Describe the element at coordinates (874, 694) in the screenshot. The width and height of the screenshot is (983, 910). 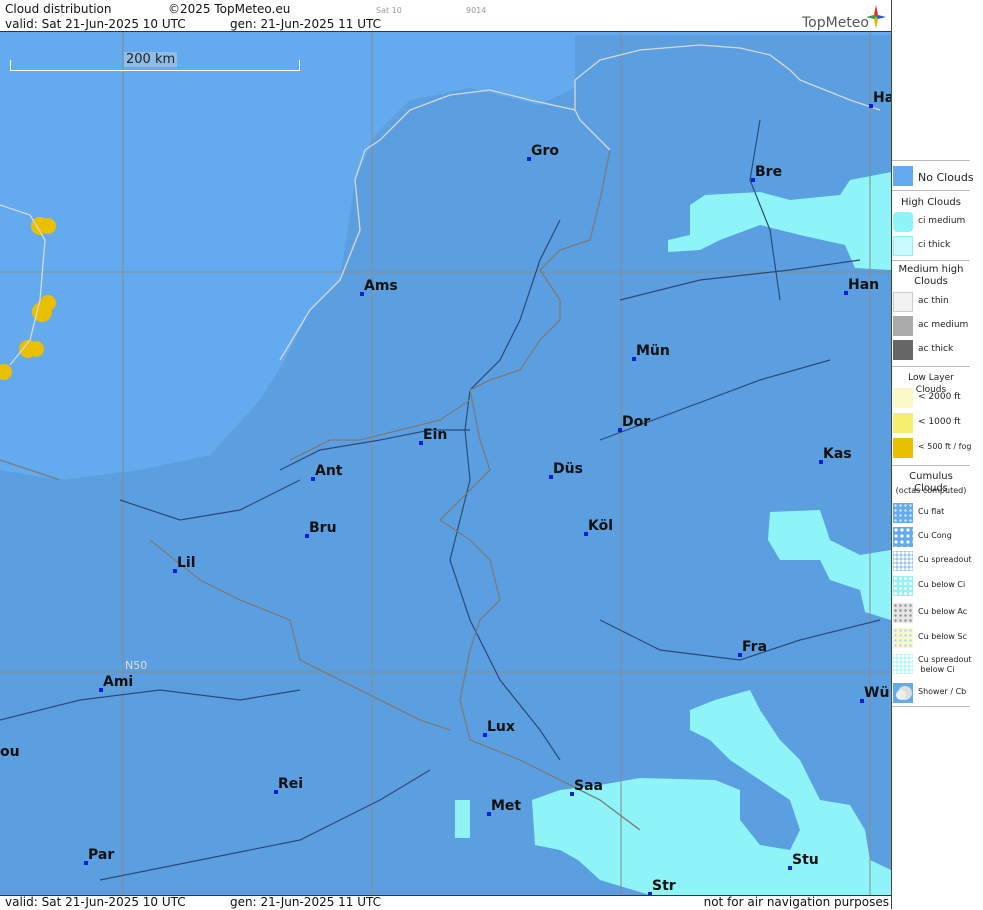
I see `city-marker: Wü` at that location.